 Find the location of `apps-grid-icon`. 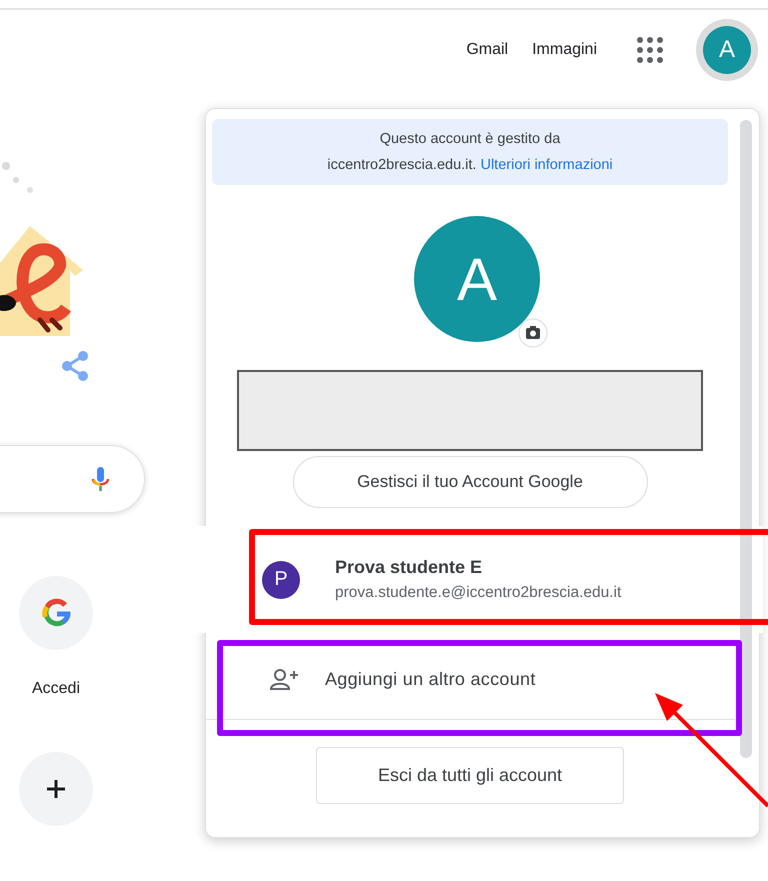

apps-grid-icon is located at coordinates (650, 50).